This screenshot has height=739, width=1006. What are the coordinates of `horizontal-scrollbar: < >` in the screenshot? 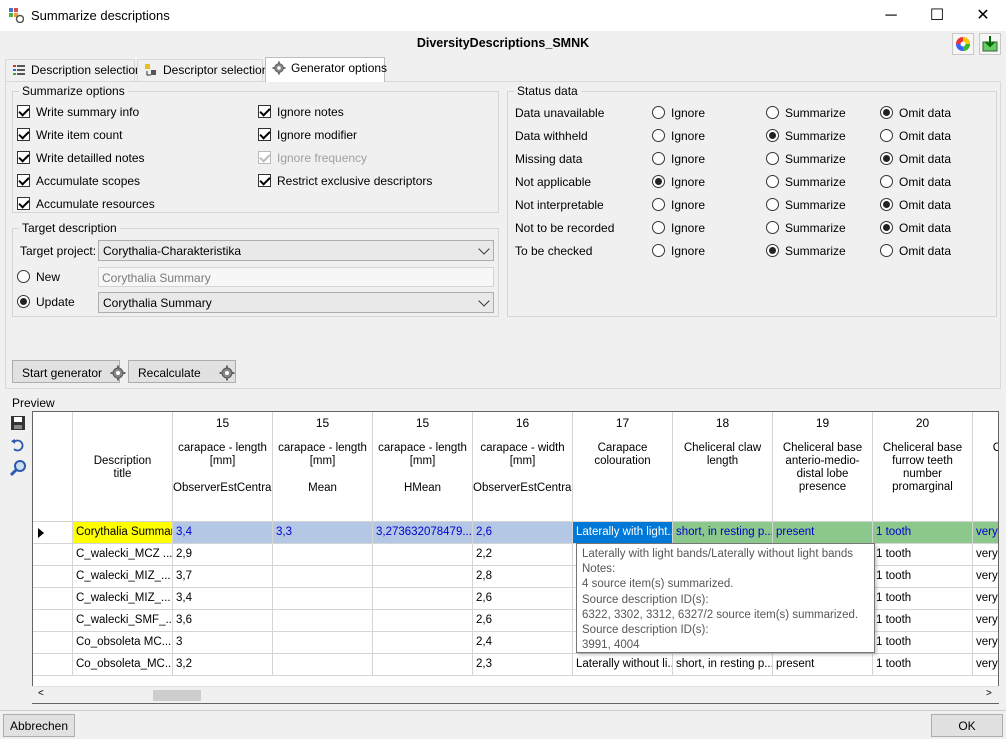 It's located at (515, 694).